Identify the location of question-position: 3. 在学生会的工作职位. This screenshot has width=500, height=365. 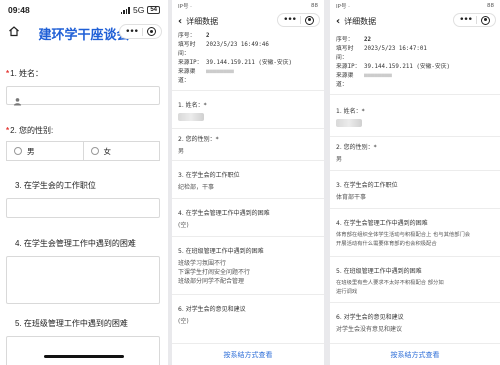
(83, 199).